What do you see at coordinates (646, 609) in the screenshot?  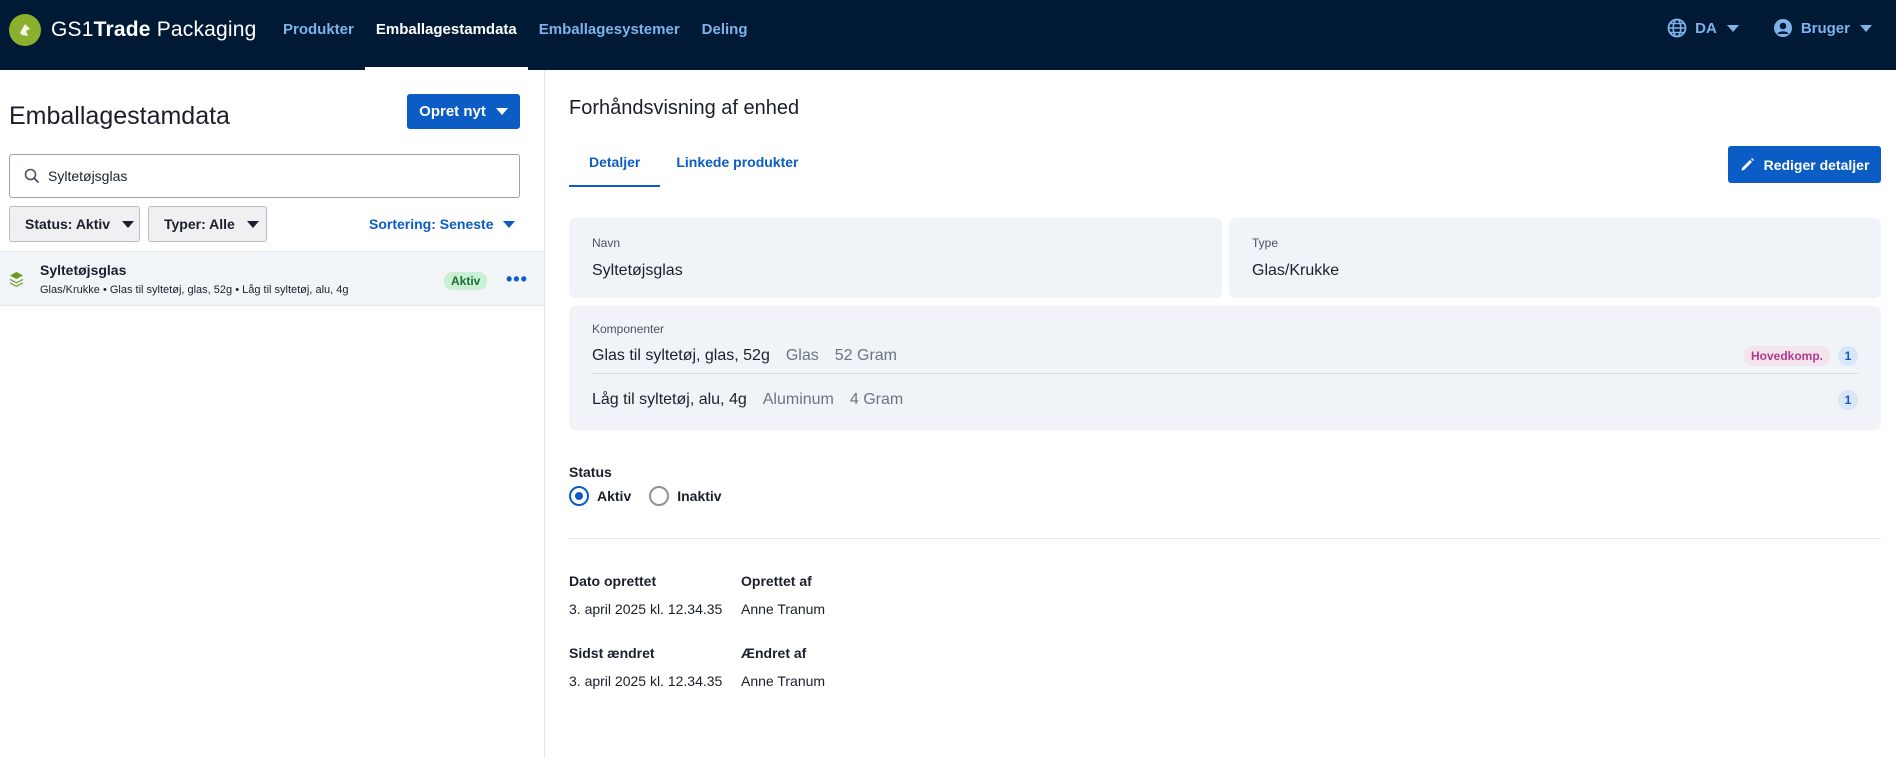 I see `created-date-value: 3. april 2025 kl. 12.34.35` at bounding box center [646, 609].